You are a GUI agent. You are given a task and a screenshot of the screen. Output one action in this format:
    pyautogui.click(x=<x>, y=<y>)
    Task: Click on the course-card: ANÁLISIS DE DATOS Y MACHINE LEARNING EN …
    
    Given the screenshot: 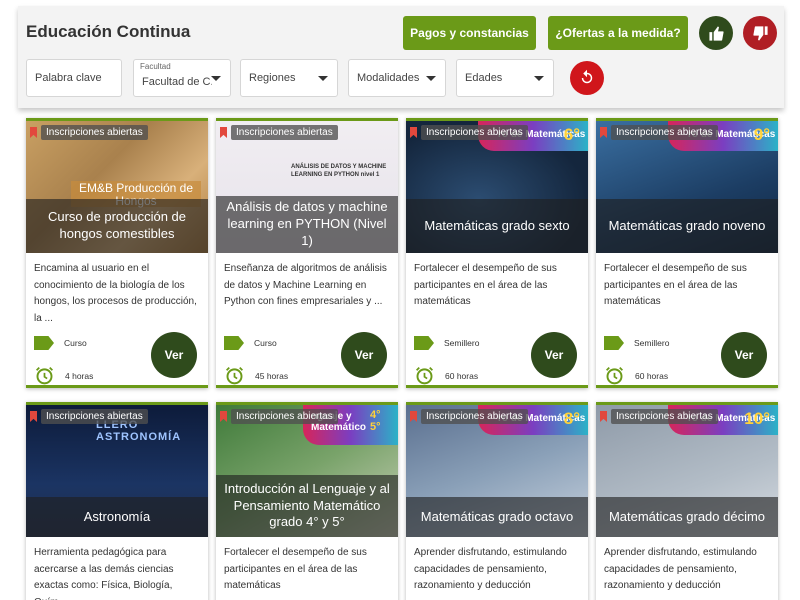 What is the action you would take?
    pyautogui.click(x=307, y=253)
    